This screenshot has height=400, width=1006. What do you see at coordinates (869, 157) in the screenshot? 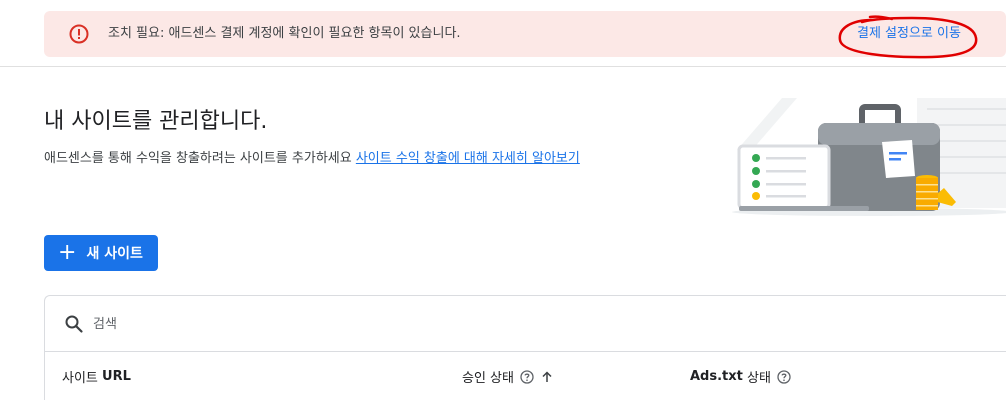
I see `sites-illustration` at bounding box center [869, 157].